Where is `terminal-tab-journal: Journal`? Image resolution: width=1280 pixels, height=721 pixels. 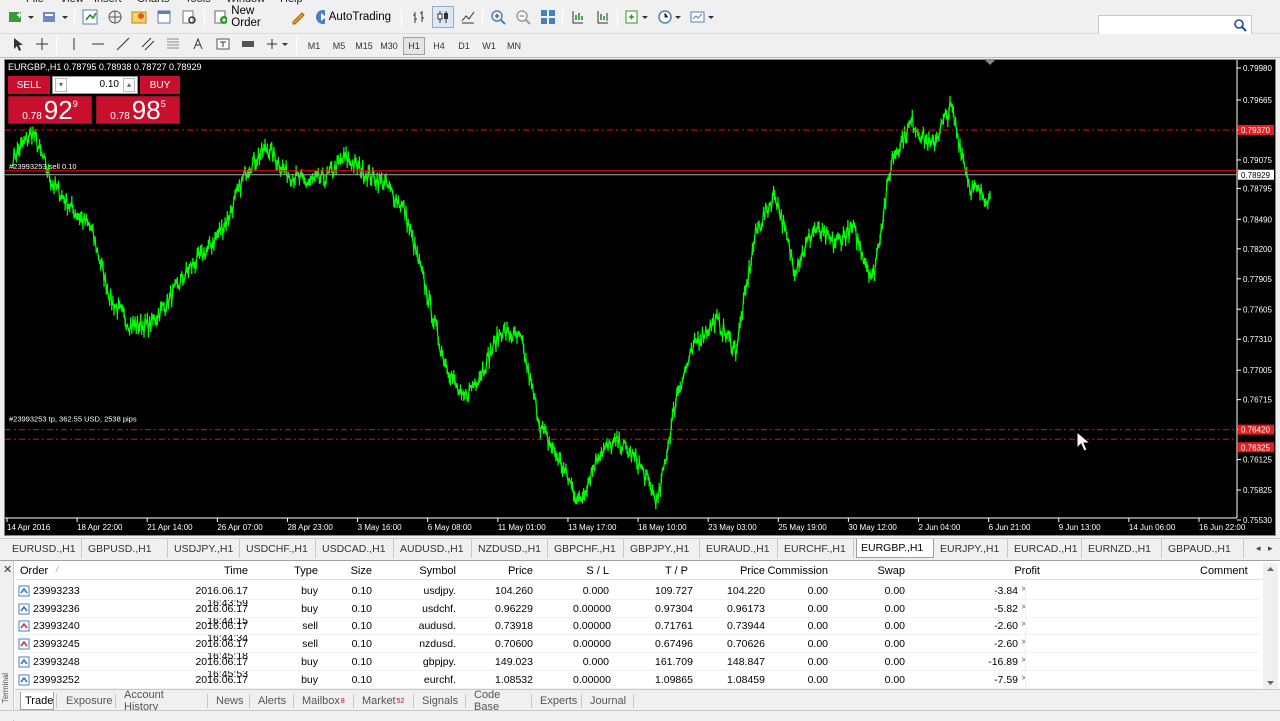 terminal-tab-journal: Journal is located at coordinates (610, 701).